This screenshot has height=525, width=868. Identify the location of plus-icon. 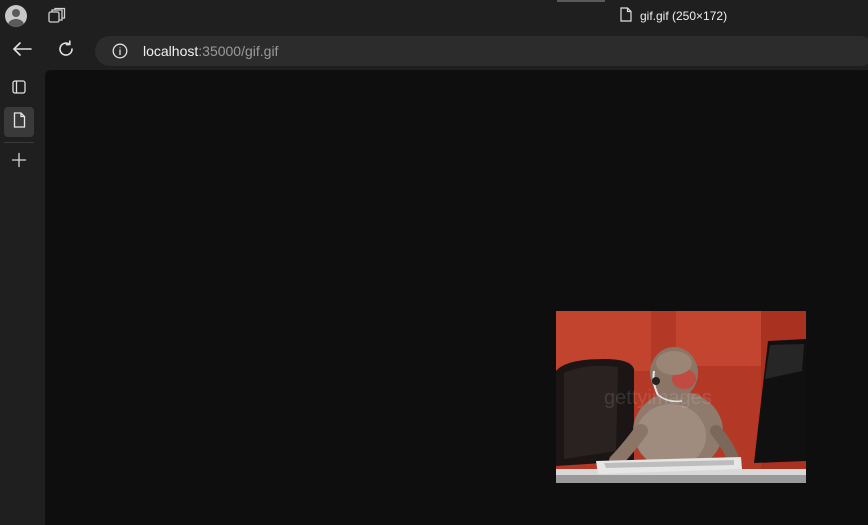
(19, 162).